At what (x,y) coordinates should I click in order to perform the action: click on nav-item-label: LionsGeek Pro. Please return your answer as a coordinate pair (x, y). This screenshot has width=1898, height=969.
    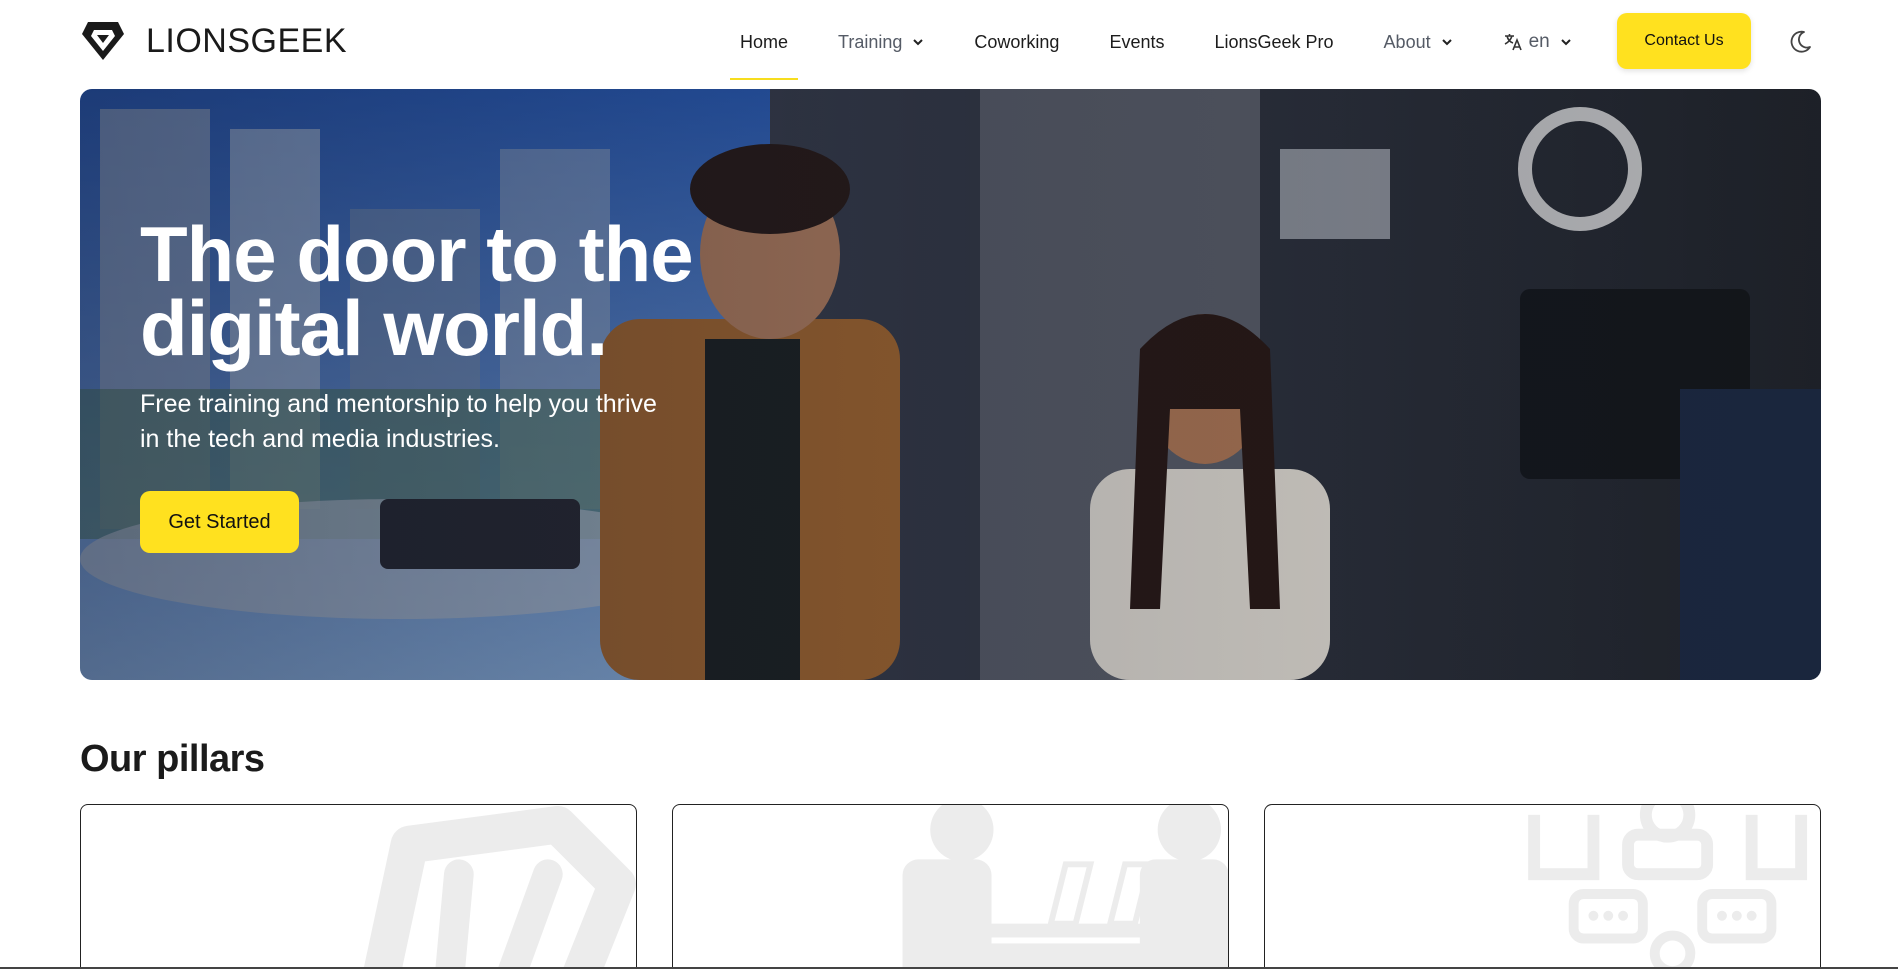
    Looking at the image, I should click on (1274, 41).